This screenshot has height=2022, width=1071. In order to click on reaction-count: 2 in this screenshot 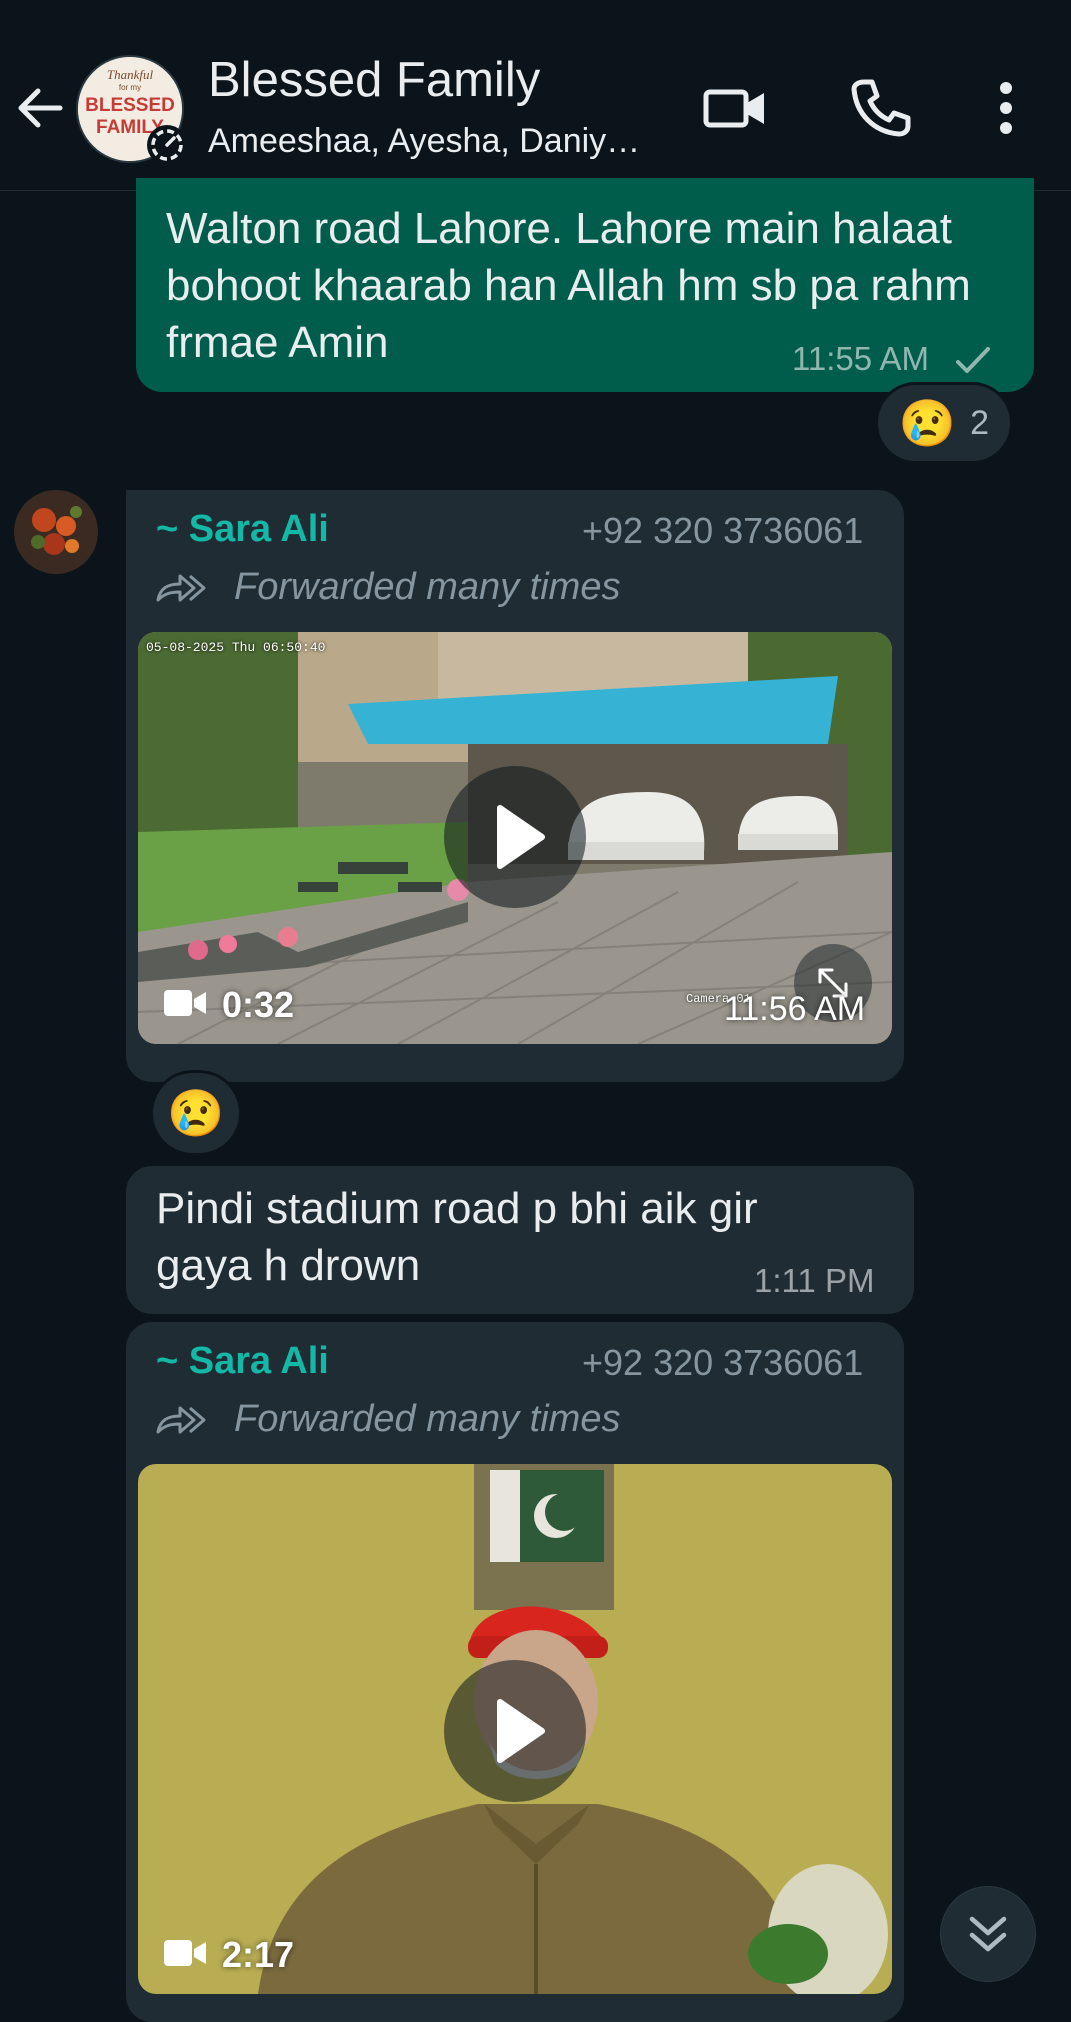, I will do `click(980, 422)`.